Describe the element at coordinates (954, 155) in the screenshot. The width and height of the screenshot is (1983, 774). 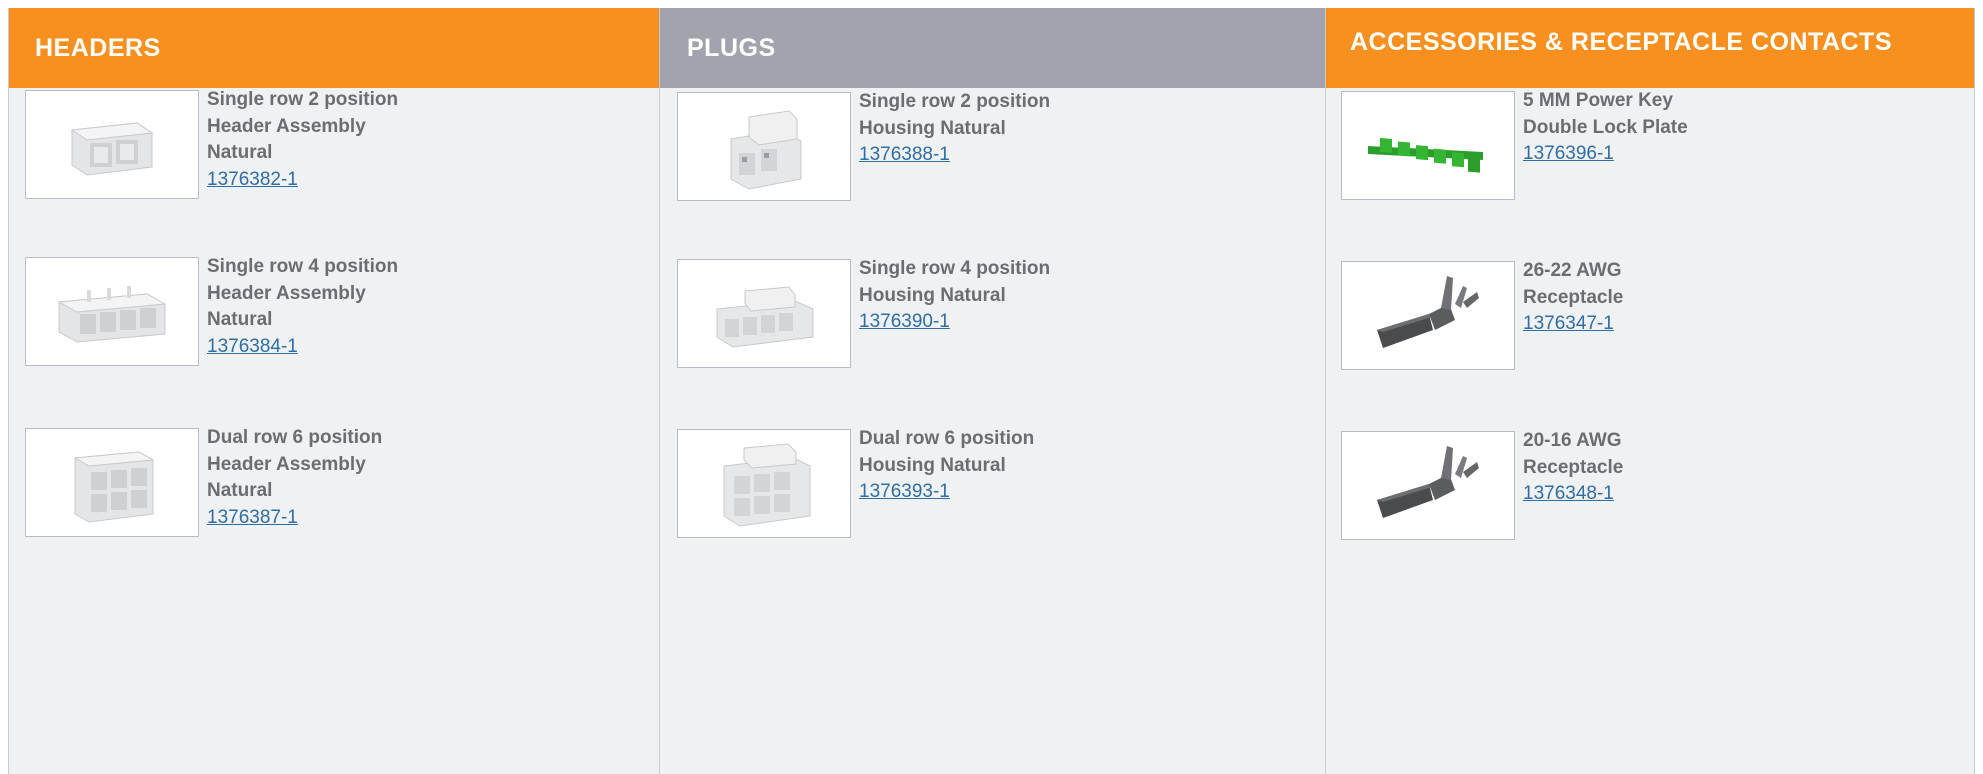
I see `part-number-link: 1376388-1` at that location.